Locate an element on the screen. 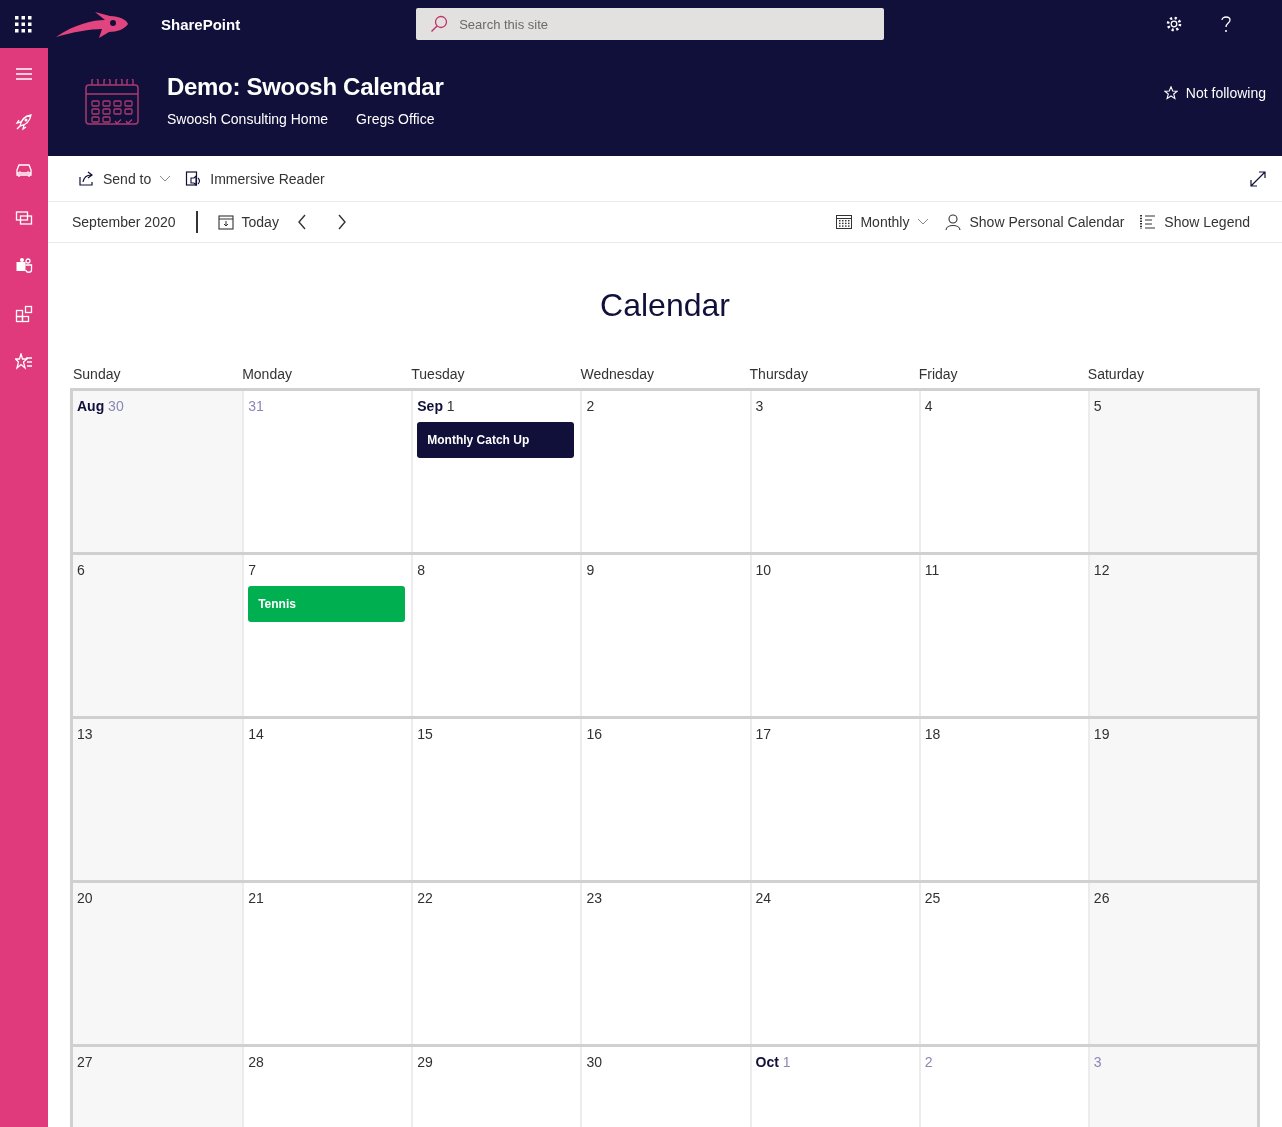 The image size is (1282, 1127). day-number: 9 is located at coordinates (591, 570).